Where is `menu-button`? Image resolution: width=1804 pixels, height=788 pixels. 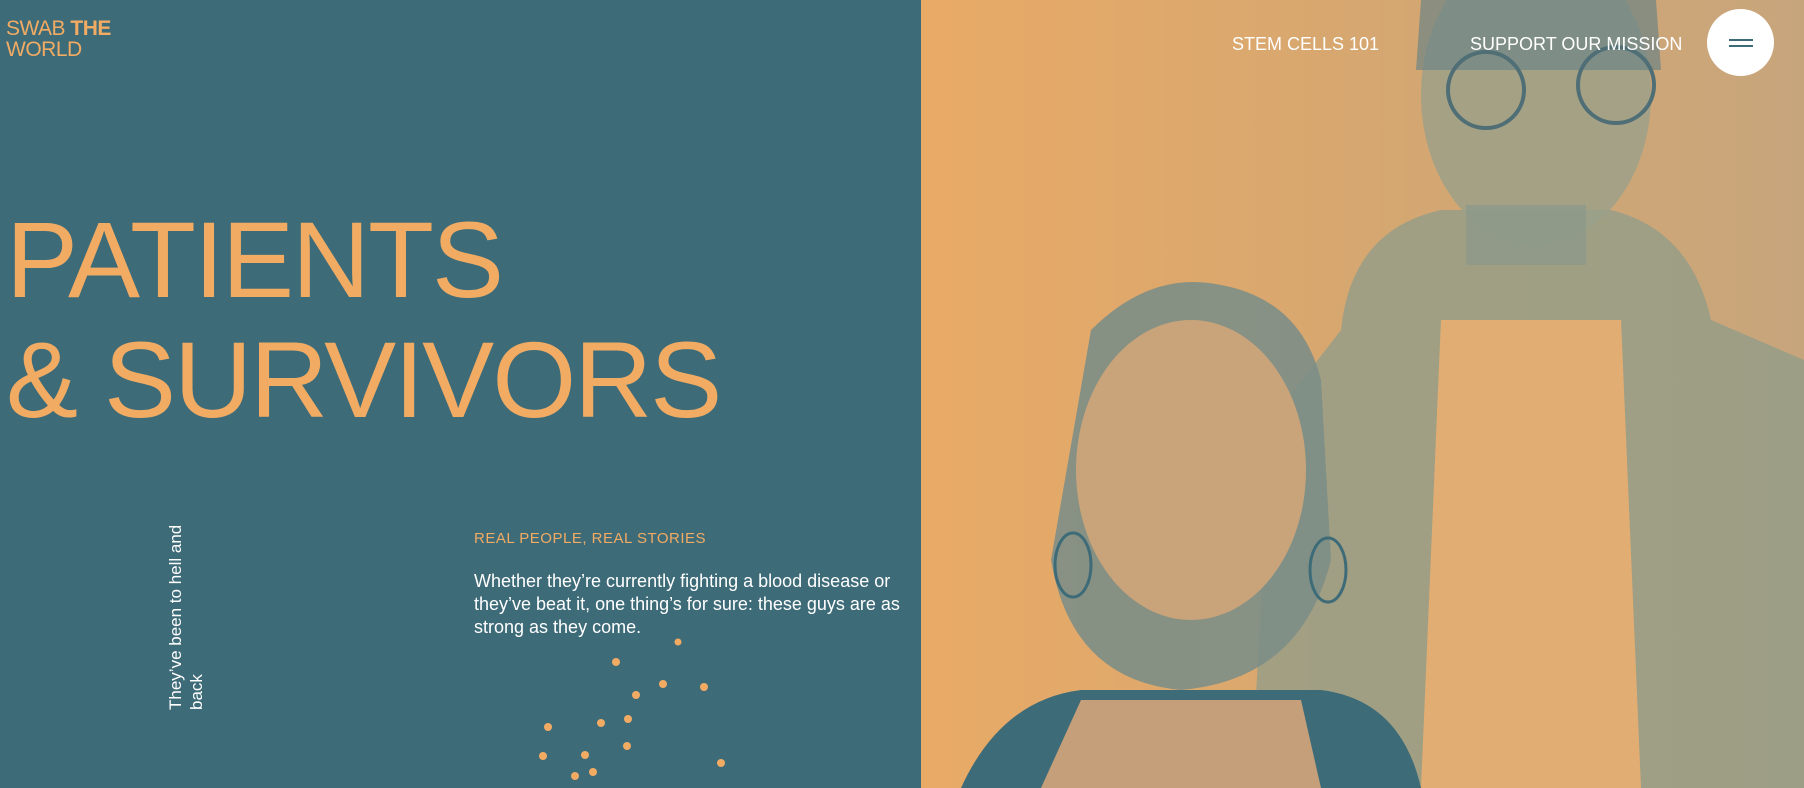
menu-button is located at coordinates (1740, 42).